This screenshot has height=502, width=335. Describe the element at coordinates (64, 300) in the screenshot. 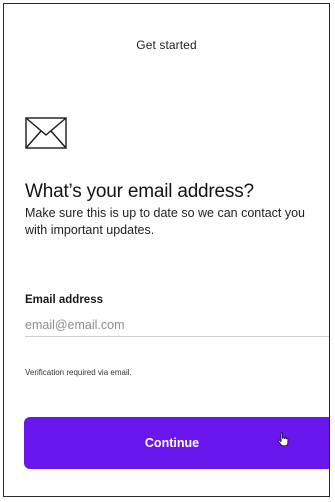

I see `email-field-label: Email address` at that location.